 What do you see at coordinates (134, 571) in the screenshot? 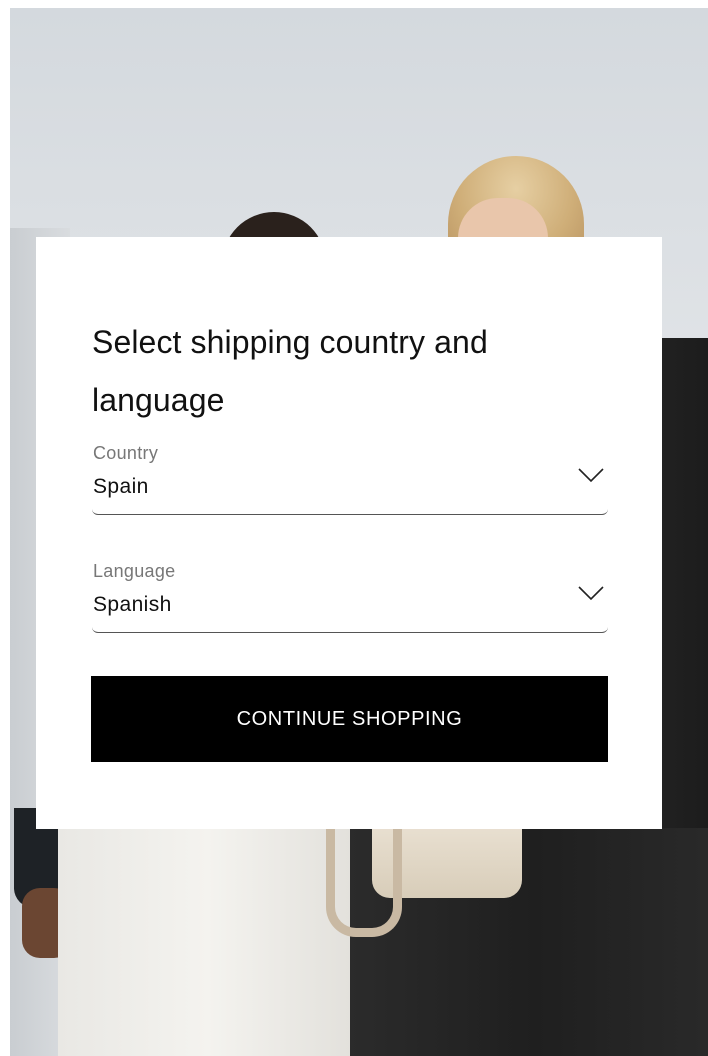
I see `language-label: Language` at bounding box center [134, 571].